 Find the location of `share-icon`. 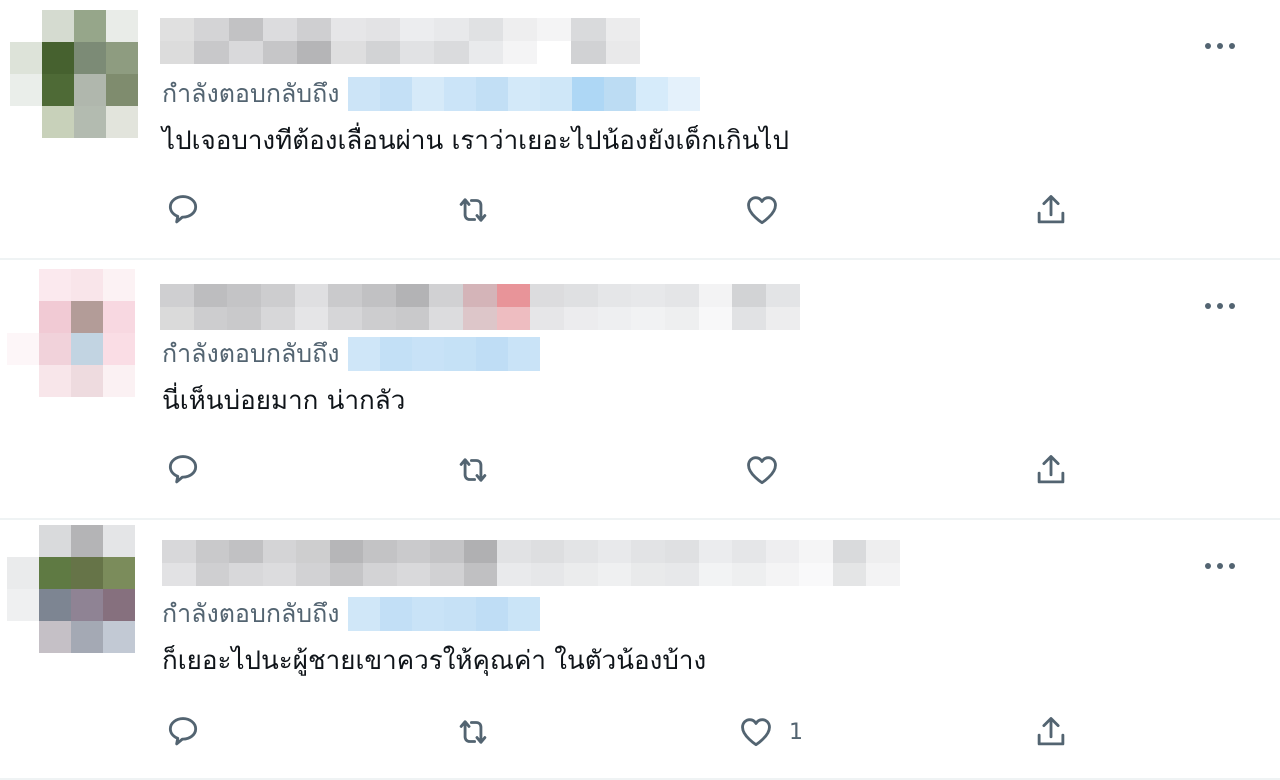

share-icon is located at coordinates (1051, 209).